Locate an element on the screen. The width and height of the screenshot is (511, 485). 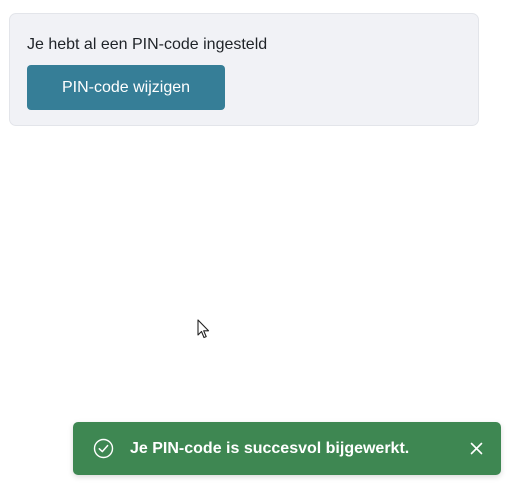
check-circle-icon is located at coordinates (103, 448).